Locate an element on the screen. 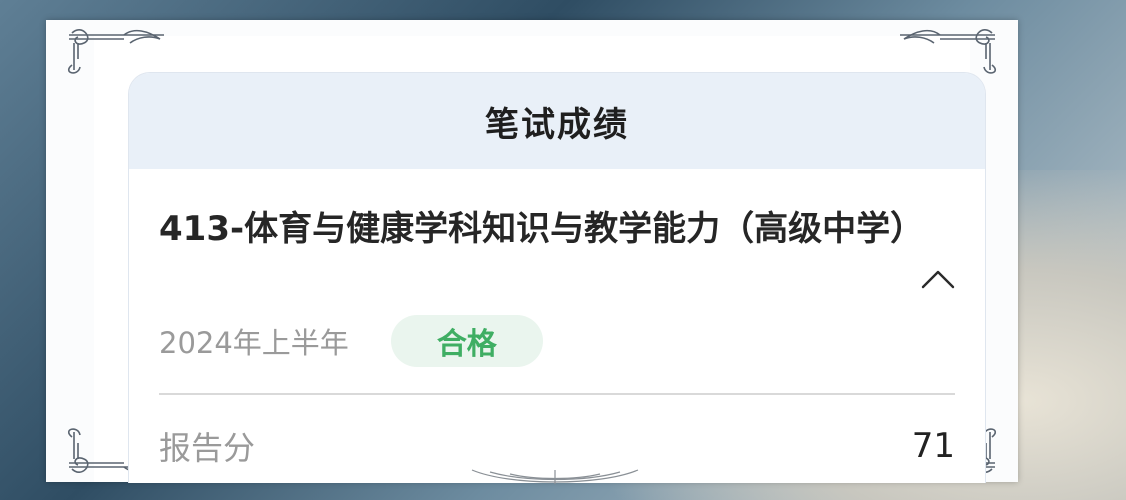 This screenshot has height=500, width=1126. subject-name: 413-体育与健康学科知识与教学能力（高级中学） is located at coordinates (542, 229).